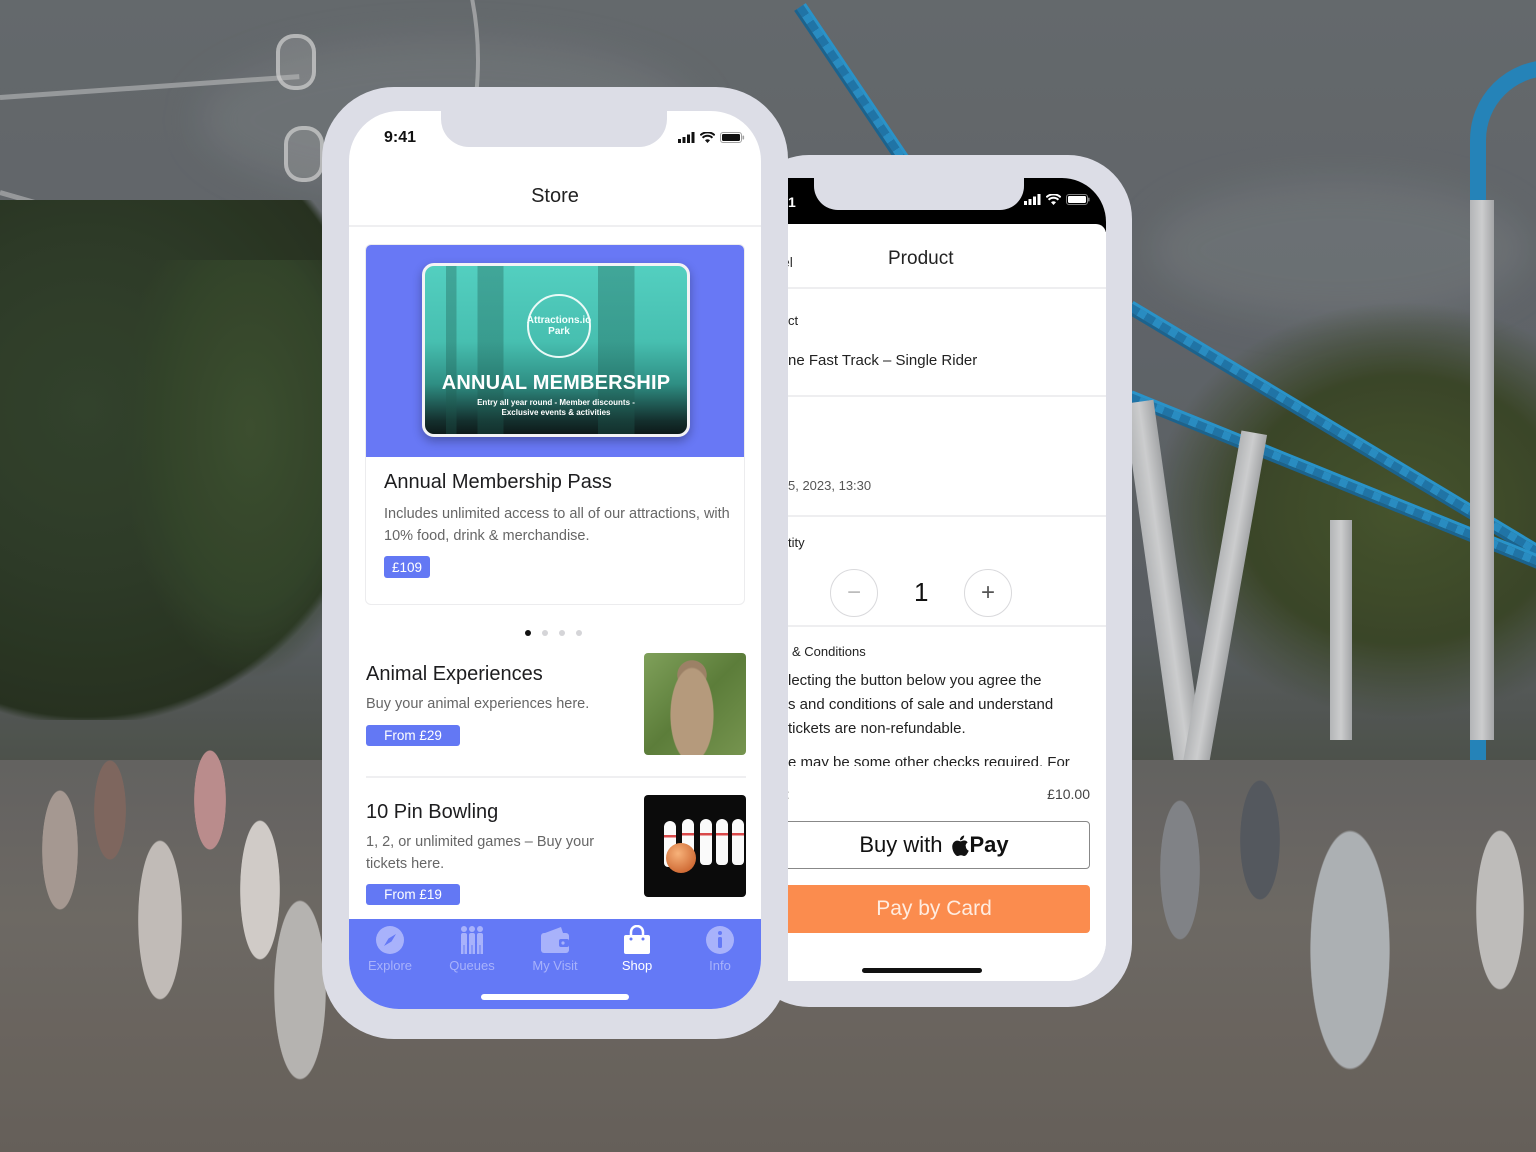 This screenshot has height=1152, width=1536. I want to click on item-description: Buy your animal experiences here., so click(478, 704).